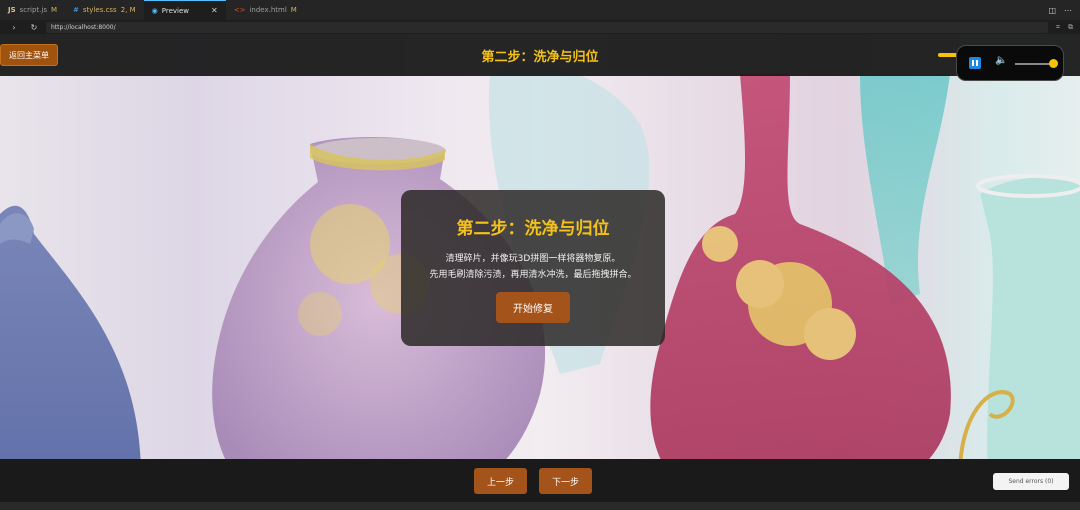 The height and width of the screenshot is (510, 1080). I want to click on tab-styles-css: # styles.css 2, M, so click(104, 10).